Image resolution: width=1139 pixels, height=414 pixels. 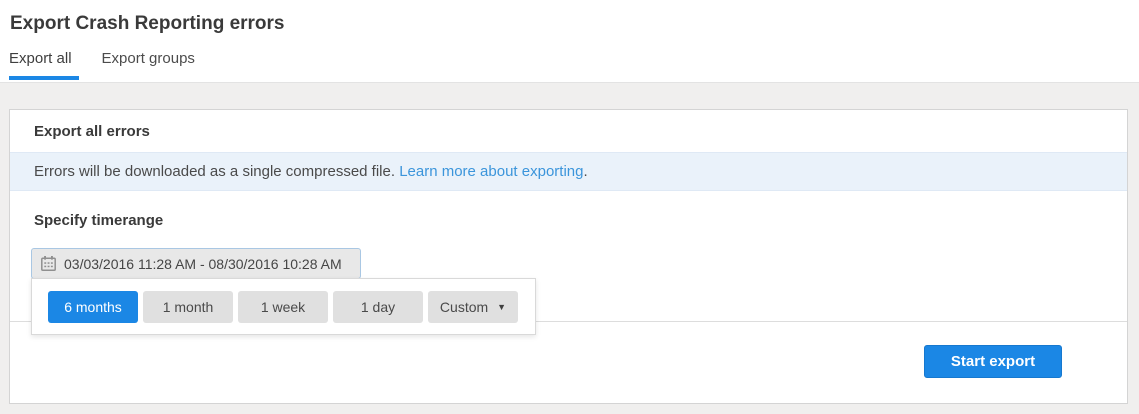 I want to click on timerange-heading: Specify timerange, so click(x=99, y=220).